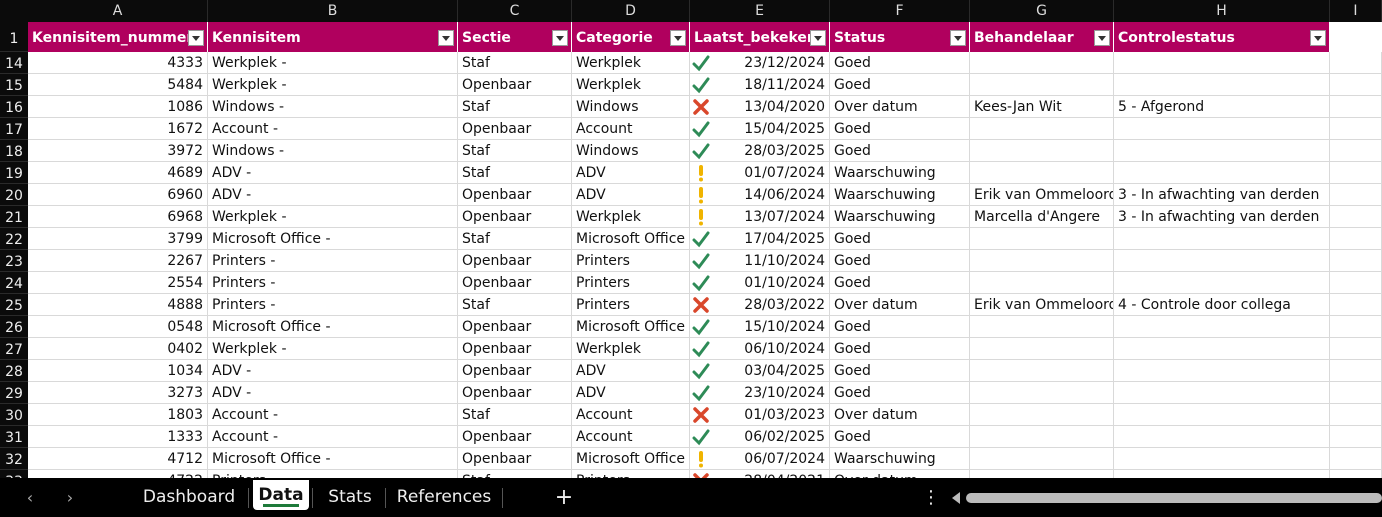  Describe the element at coordinates (118, 63) in the screenshot. I see `cell-nummer: 4333` at that location.